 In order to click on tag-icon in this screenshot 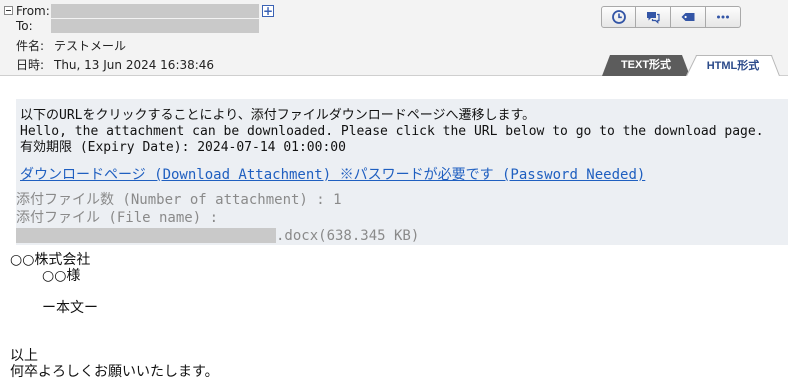, I will do `click(688, 17)`.